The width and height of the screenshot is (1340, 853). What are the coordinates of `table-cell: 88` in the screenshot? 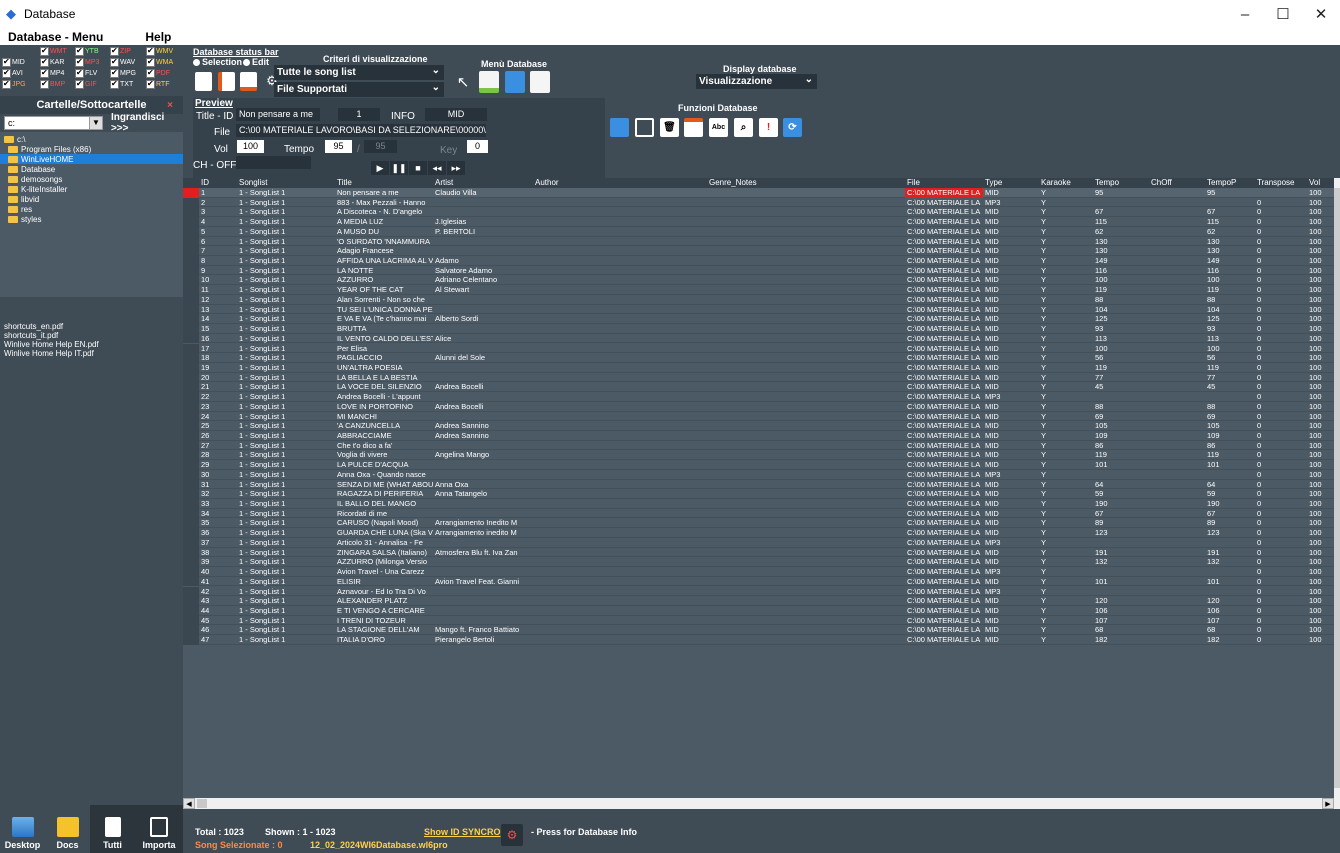 It's located at (1121, 407).